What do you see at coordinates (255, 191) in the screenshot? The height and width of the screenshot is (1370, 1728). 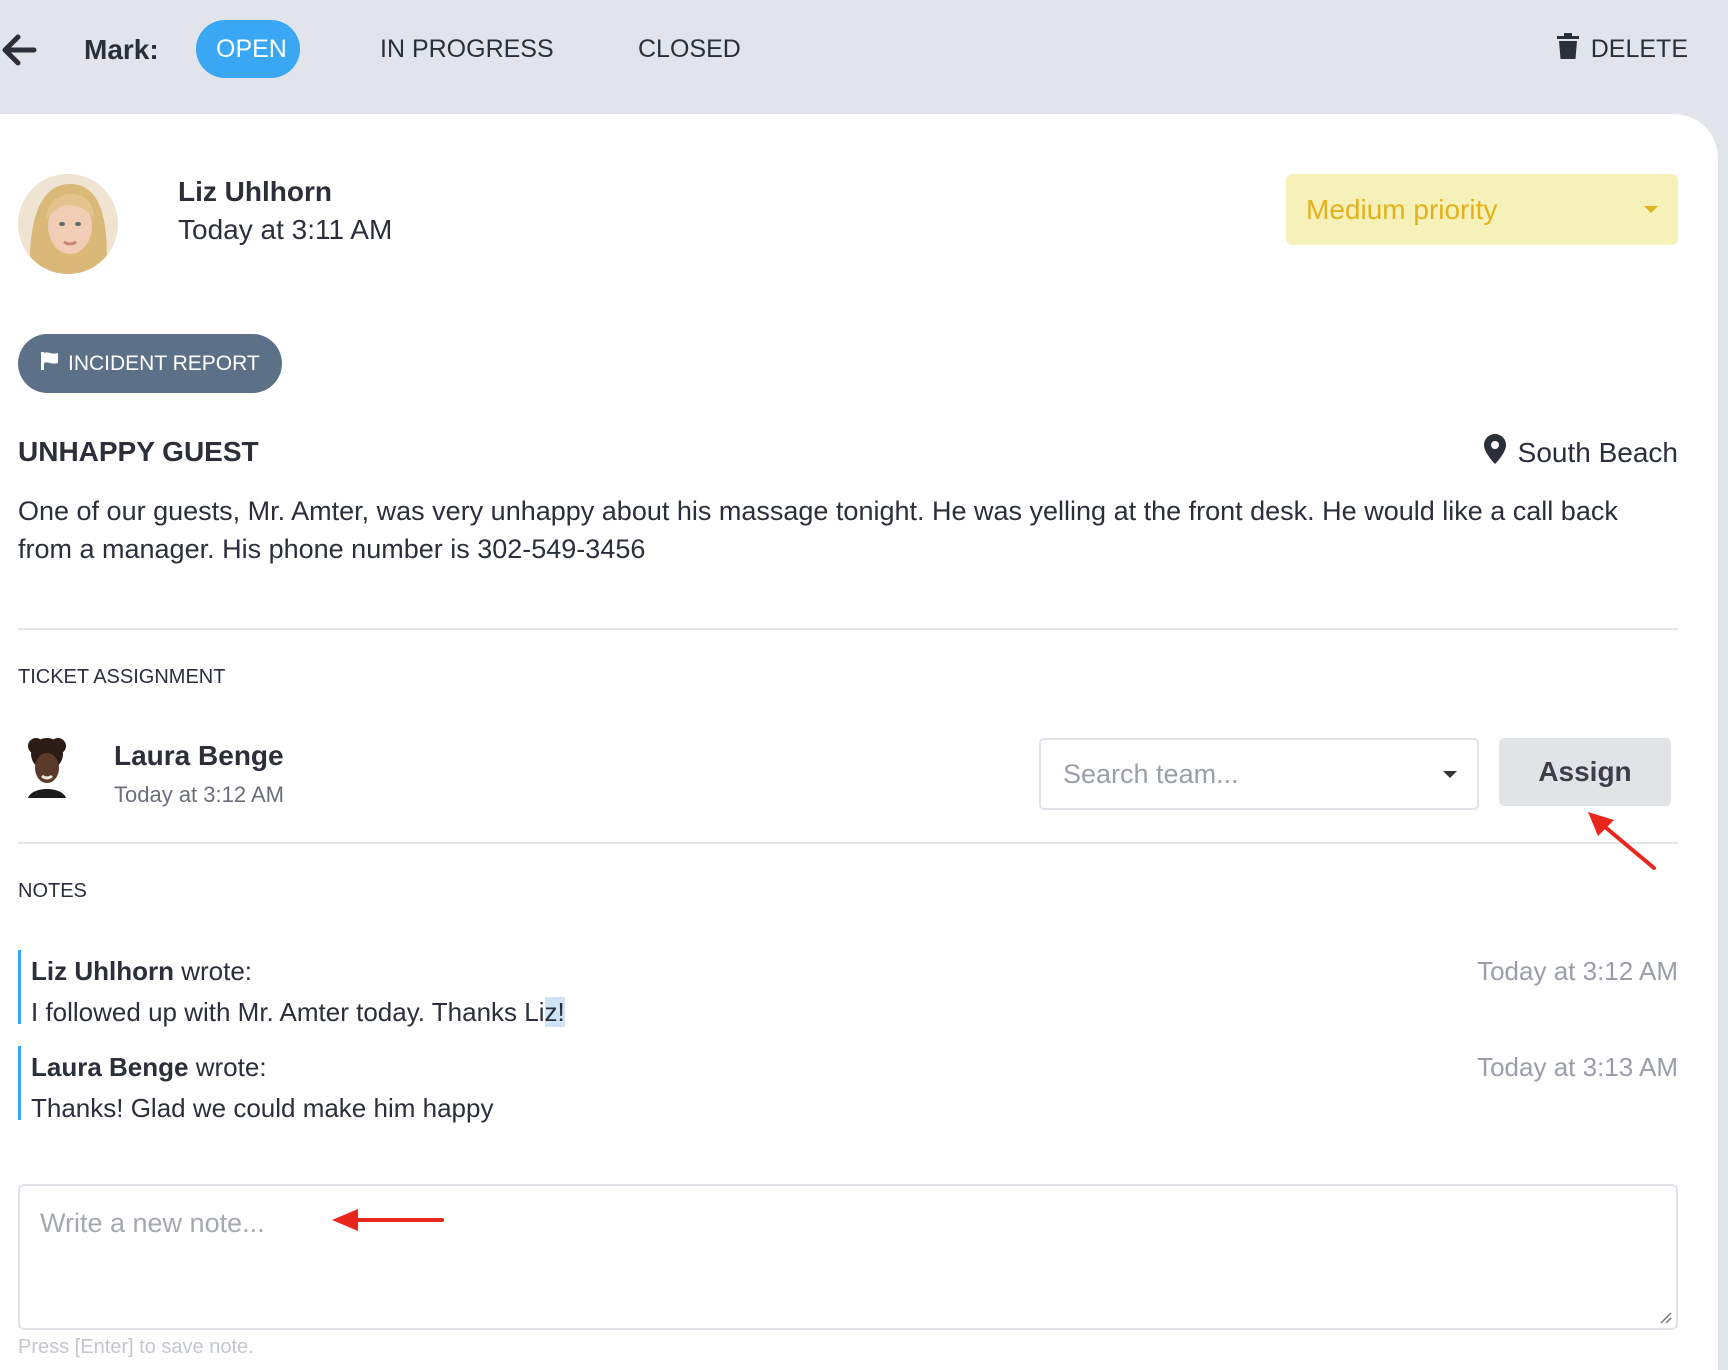 I see `author-name: Liz Uhlhorn` at bounding box center [255, 191].